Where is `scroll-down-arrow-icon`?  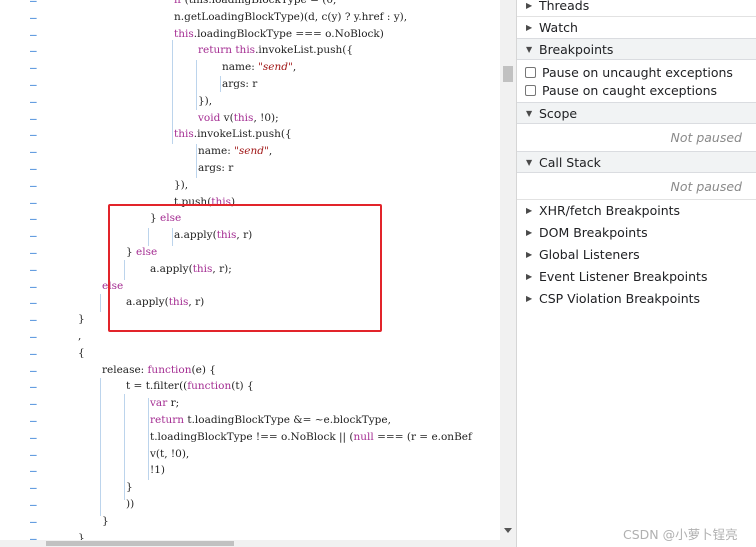
scroll-down-arrow-icon is located at coordinates (508, 530).